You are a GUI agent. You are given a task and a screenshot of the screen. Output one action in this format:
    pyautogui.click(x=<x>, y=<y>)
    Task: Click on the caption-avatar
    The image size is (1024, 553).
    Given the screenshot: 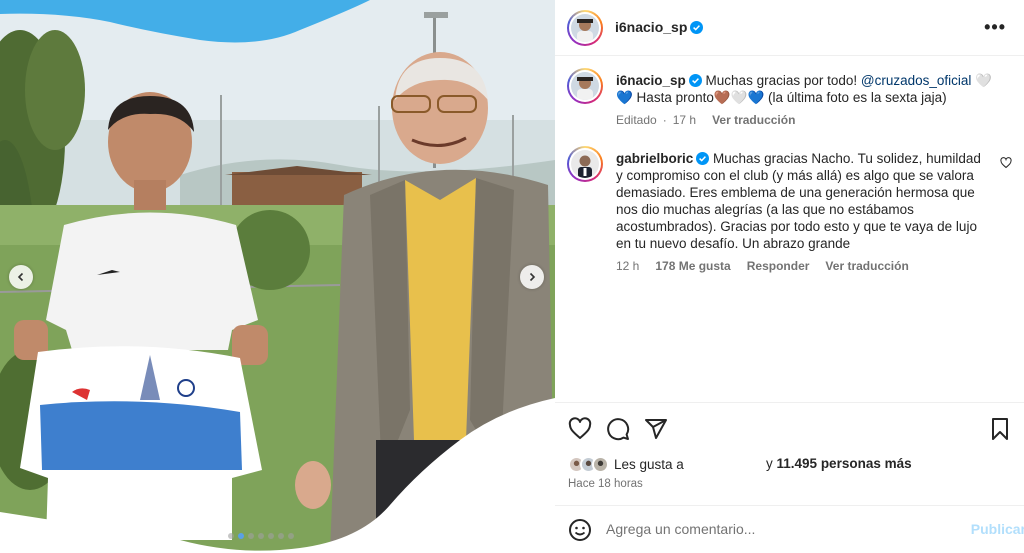 What is the action you would take?
    pyautogui.click(x=585, y=86)
    